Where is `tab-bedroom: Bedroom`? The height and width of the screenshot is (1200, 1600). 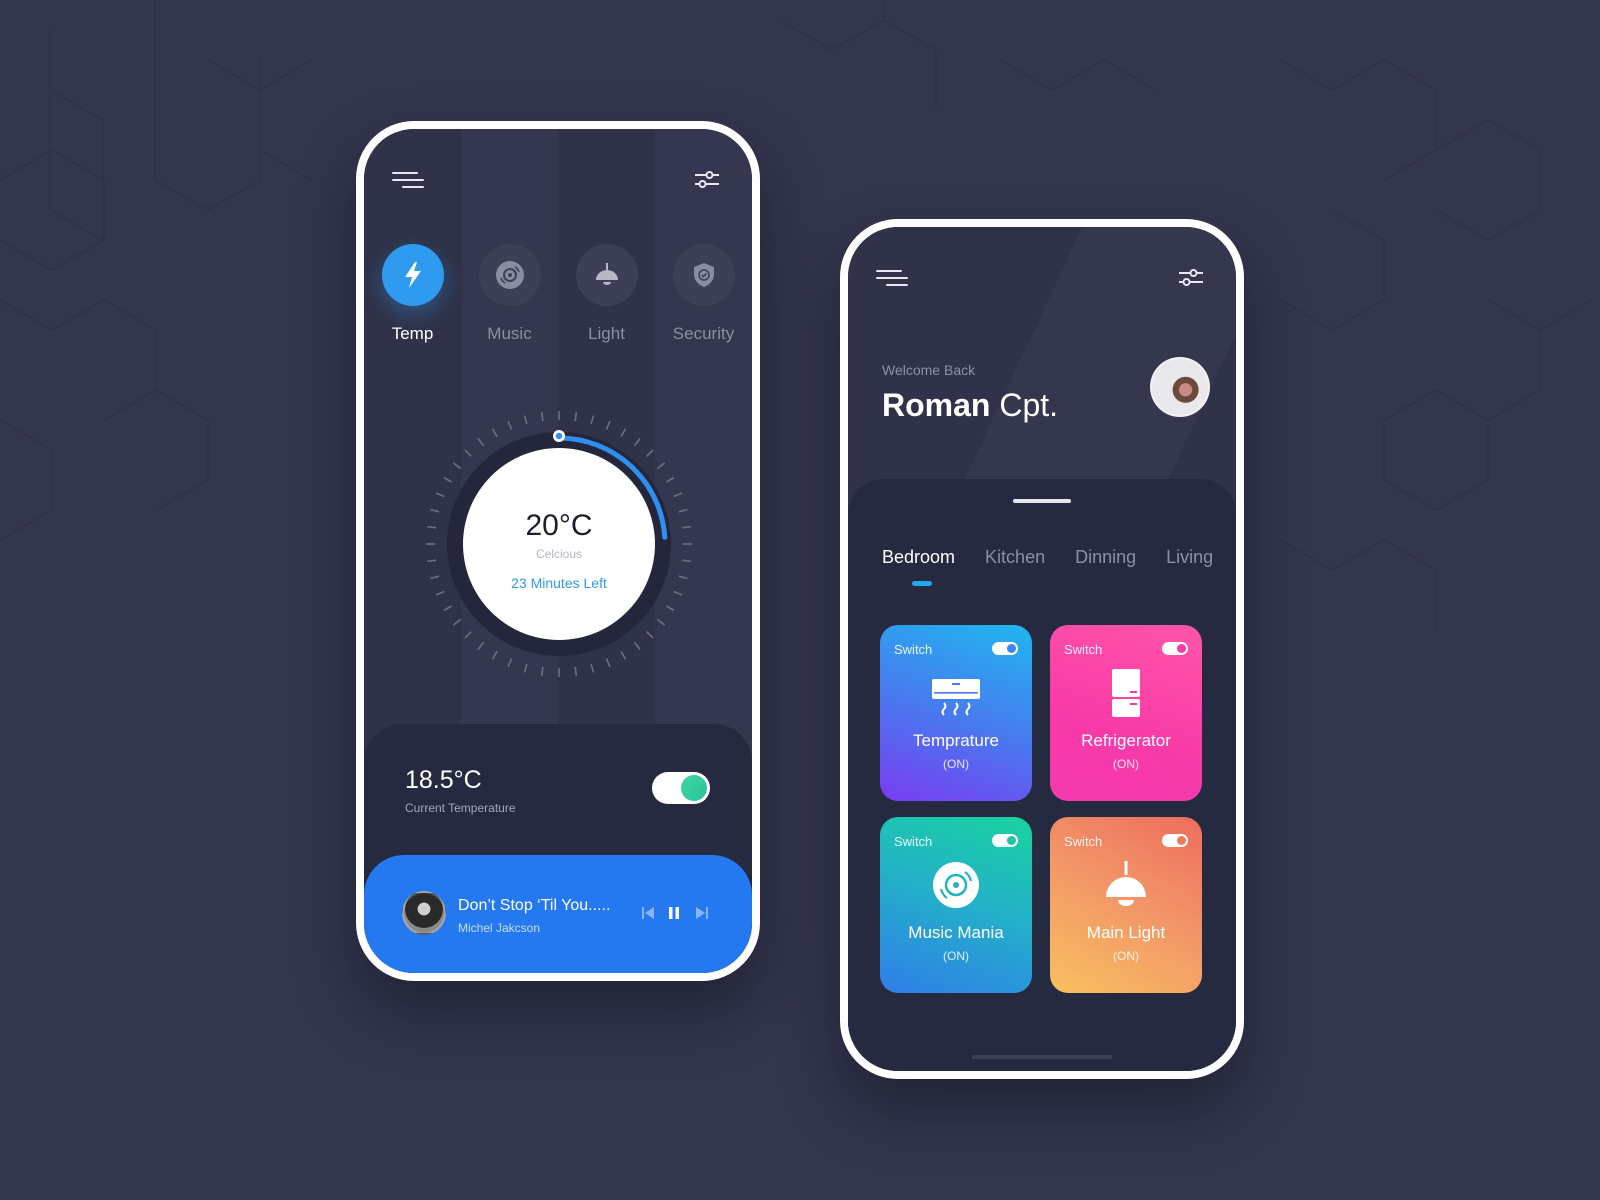 tab-bedroom: Bedroom is located at coordinates (918, 566).